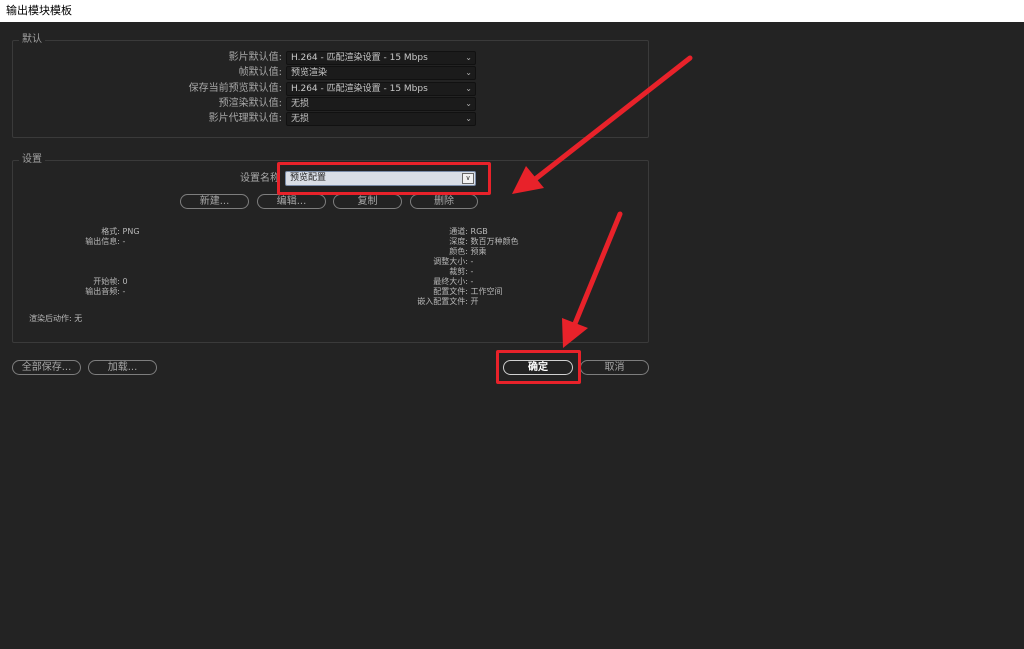  I want to click on arrow-to-preset-icon, so click(602, 124).